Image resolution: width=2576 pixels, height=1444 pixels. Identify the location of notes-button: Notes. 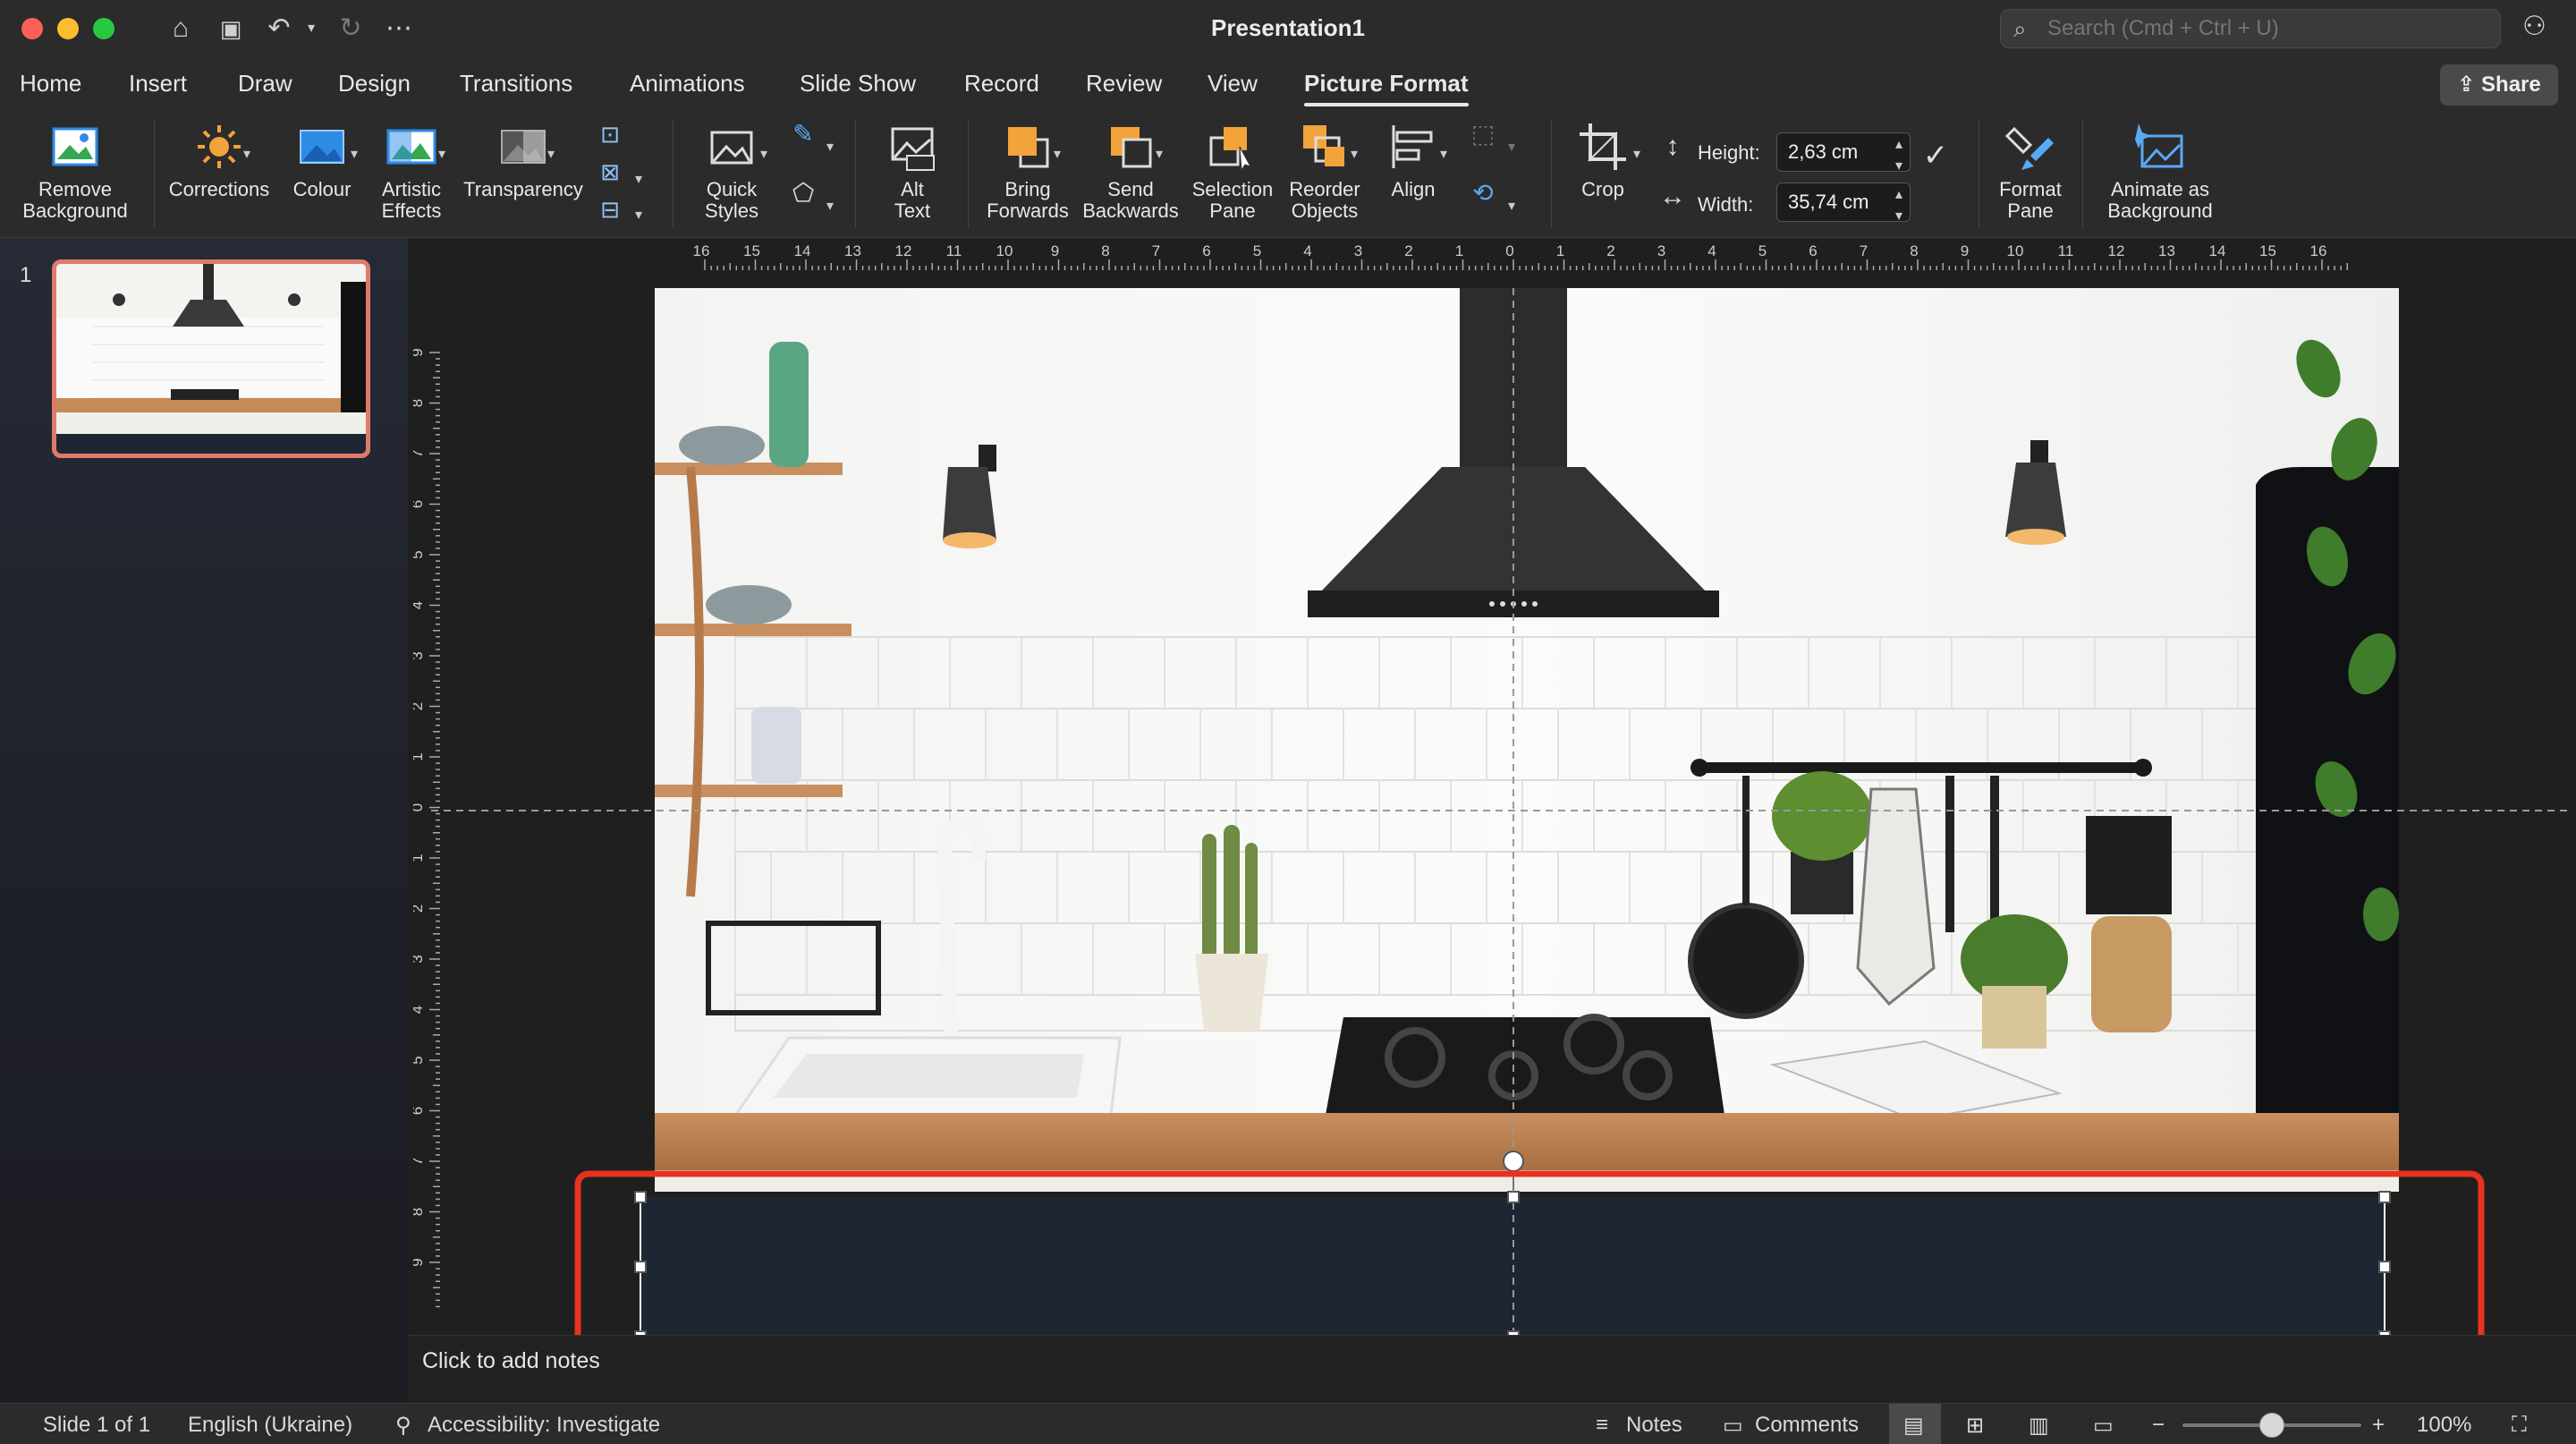
(1654, 1426).